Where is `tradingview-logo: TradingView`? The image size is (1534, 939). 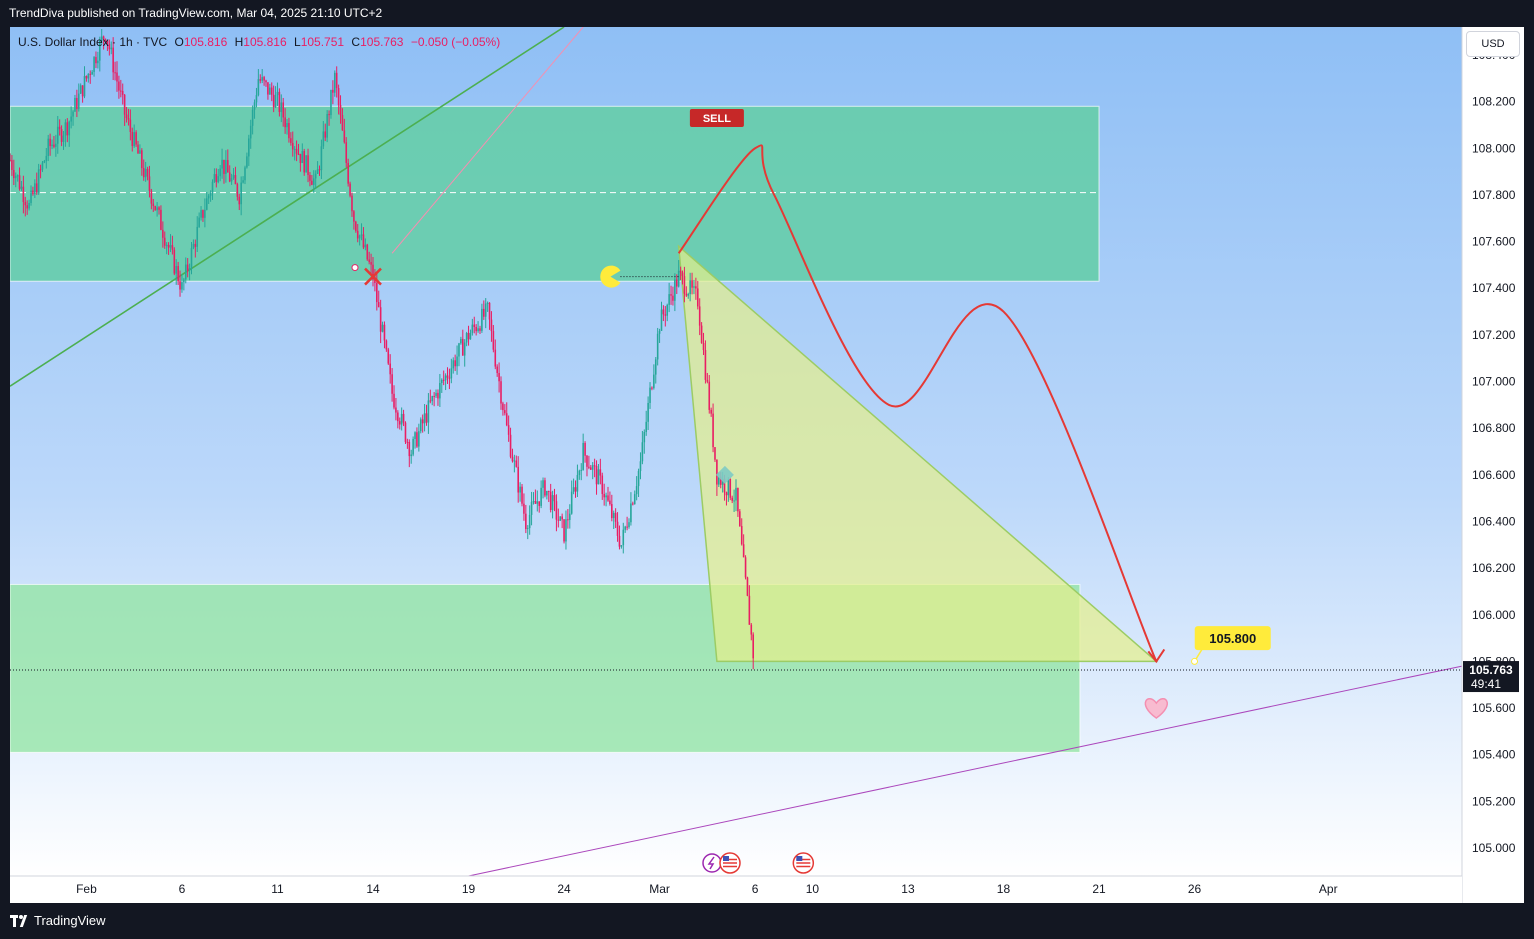 tradingview-logo: TradingView is located at coordinates (58, 920).